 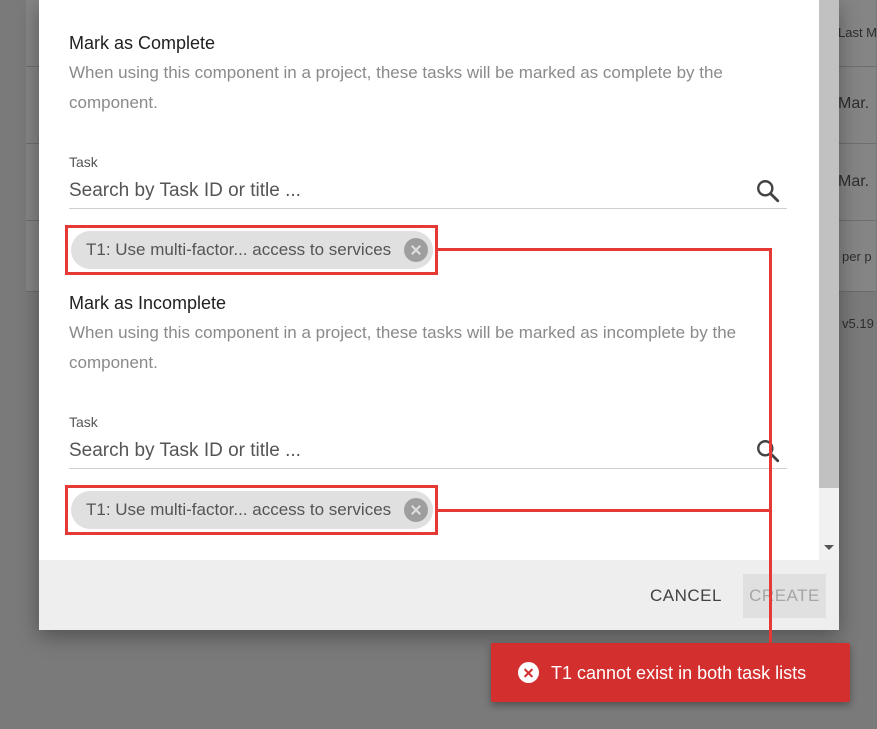 I want to click on create-button: CREATE, so click(x=784, y=596).